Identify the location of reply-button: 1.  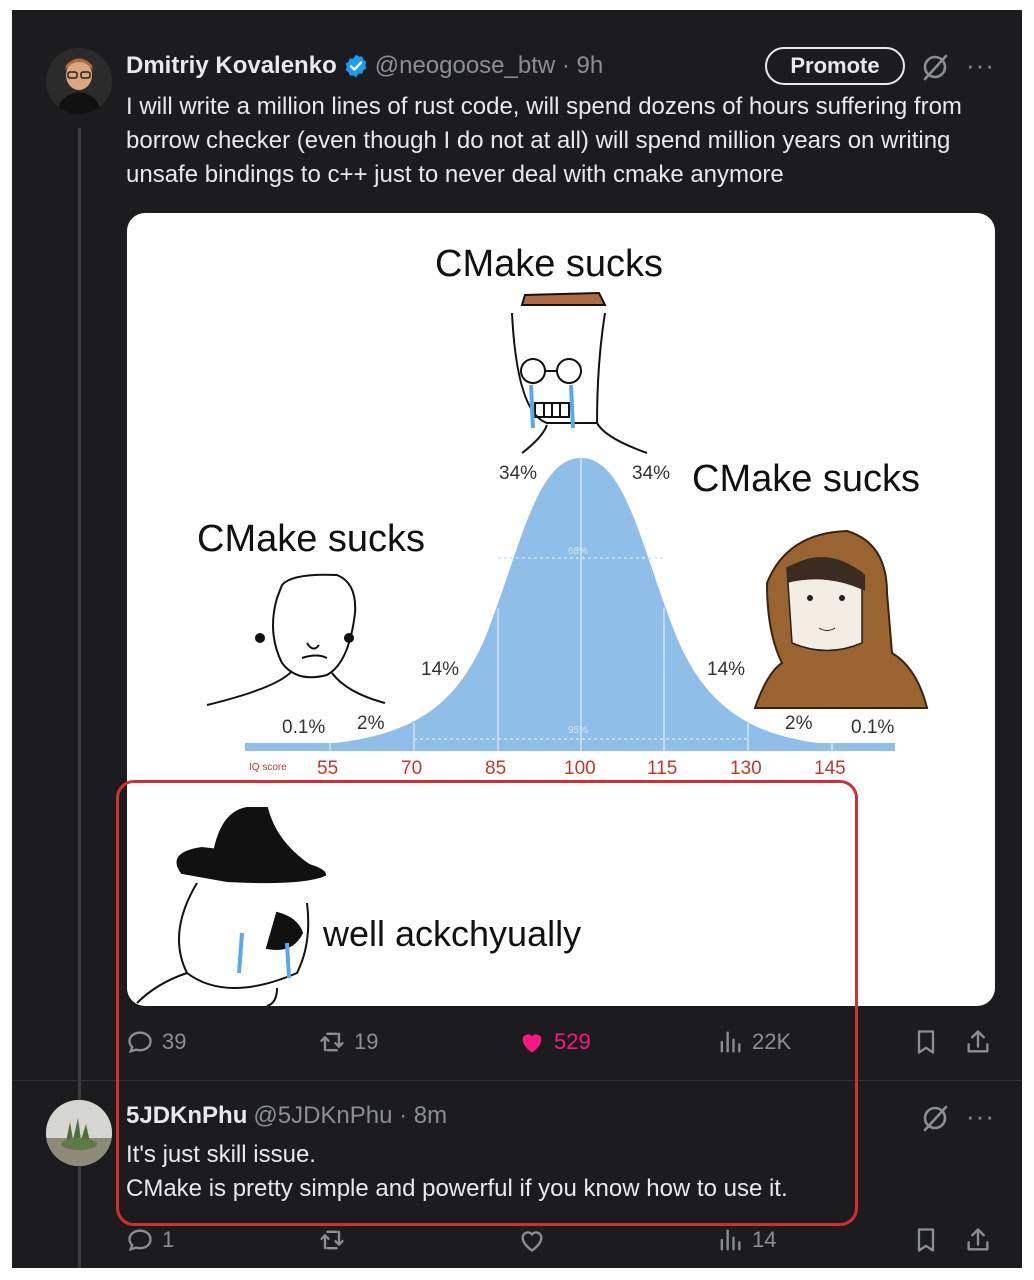
(150, 1240).